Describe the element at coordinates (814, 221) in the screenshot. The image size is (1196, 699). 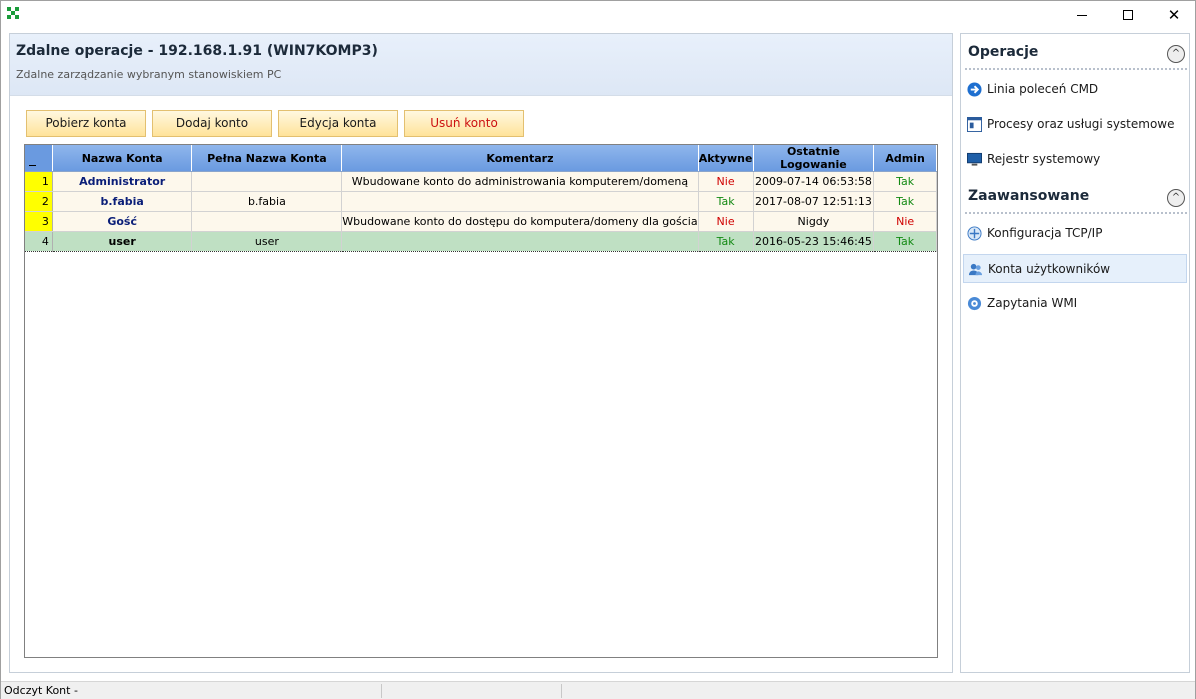
I see `last-login-cell: Nigdy` at that location.